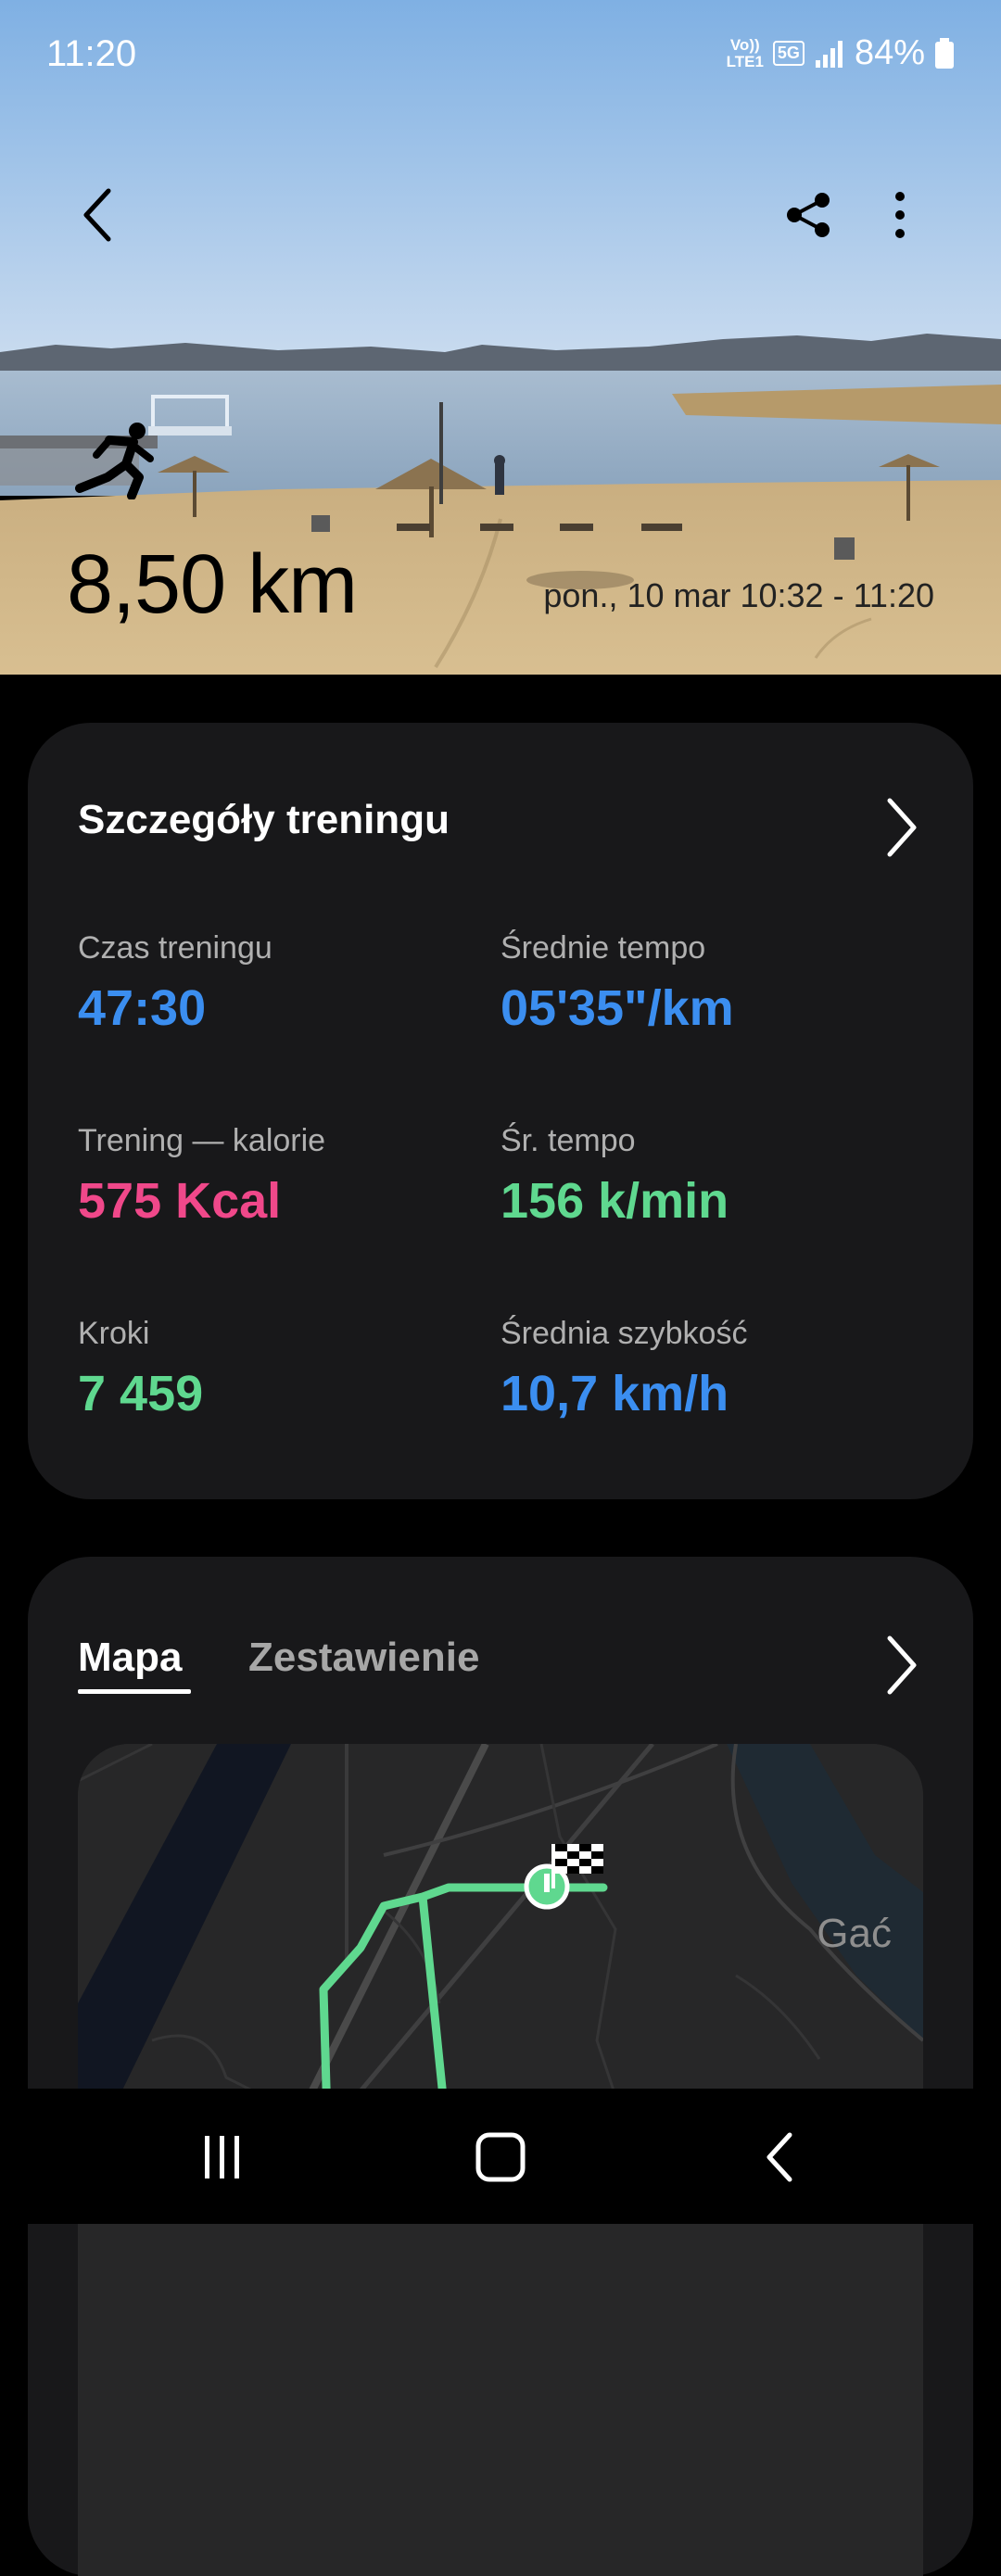 This screenshot has width=1001, height=2576. Describe the element at coordinates (141, 1393) in the screenshot. I see `stat-value: 7 459` at that location.